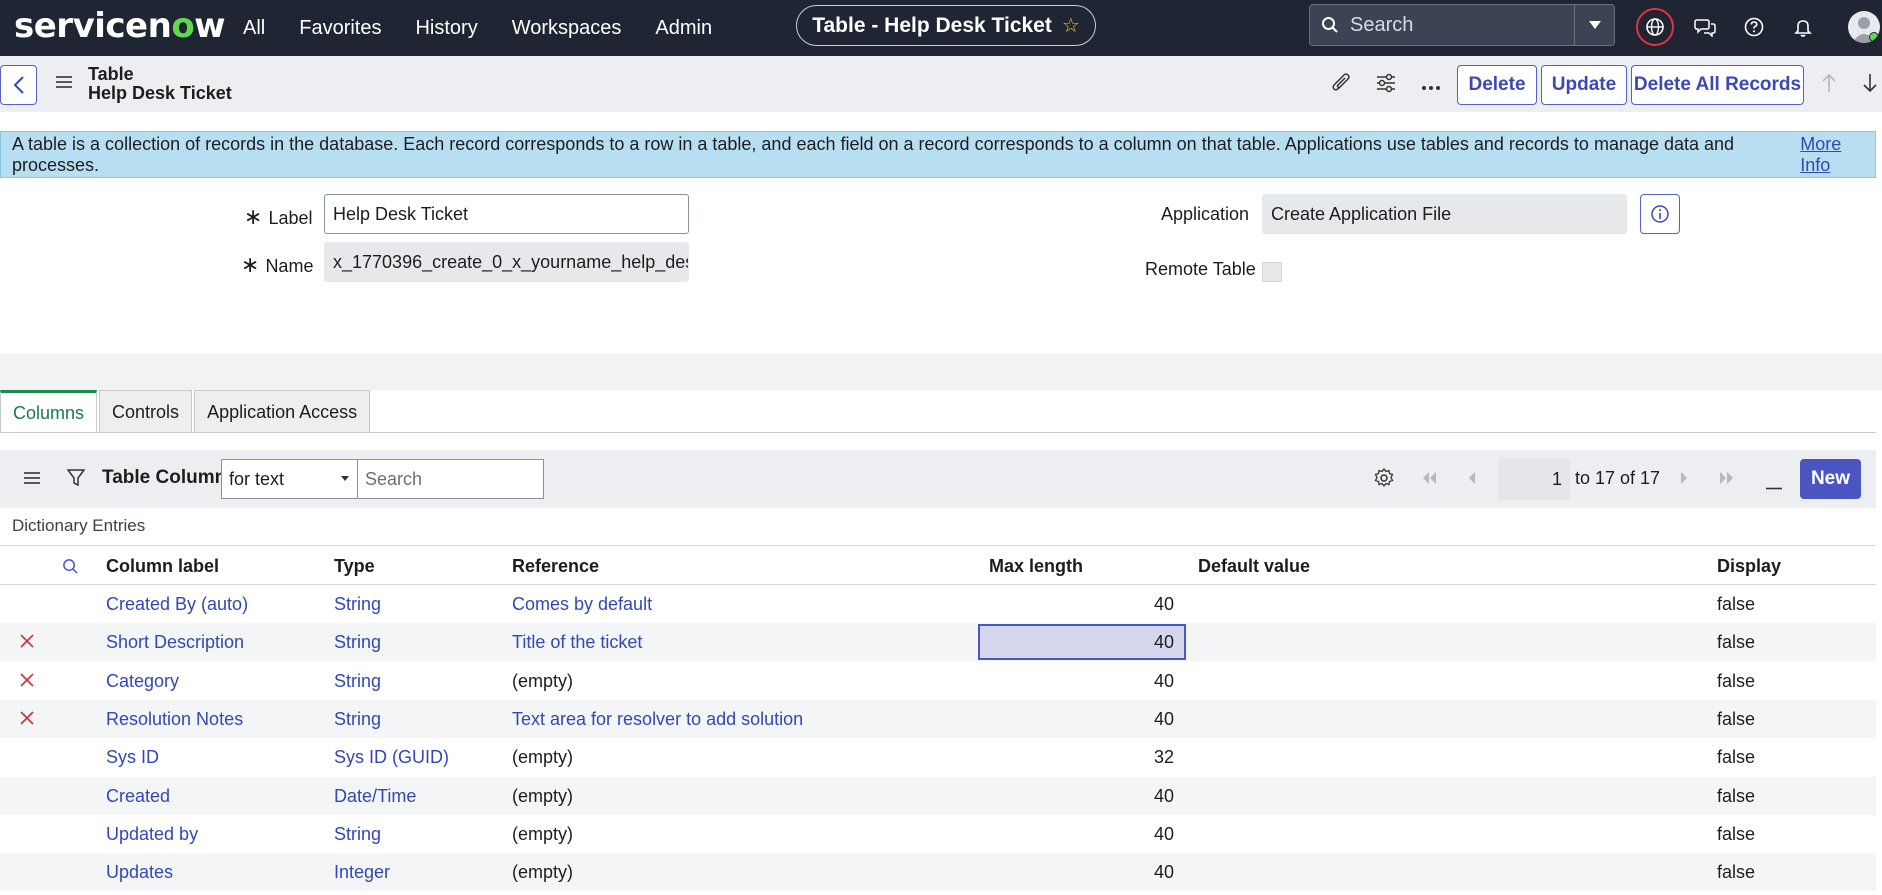  Describe the element at coordinates (946, 25) in the screenshot. I see `context-title-pill: Table - Help Desk Ticket ☆` at that location.